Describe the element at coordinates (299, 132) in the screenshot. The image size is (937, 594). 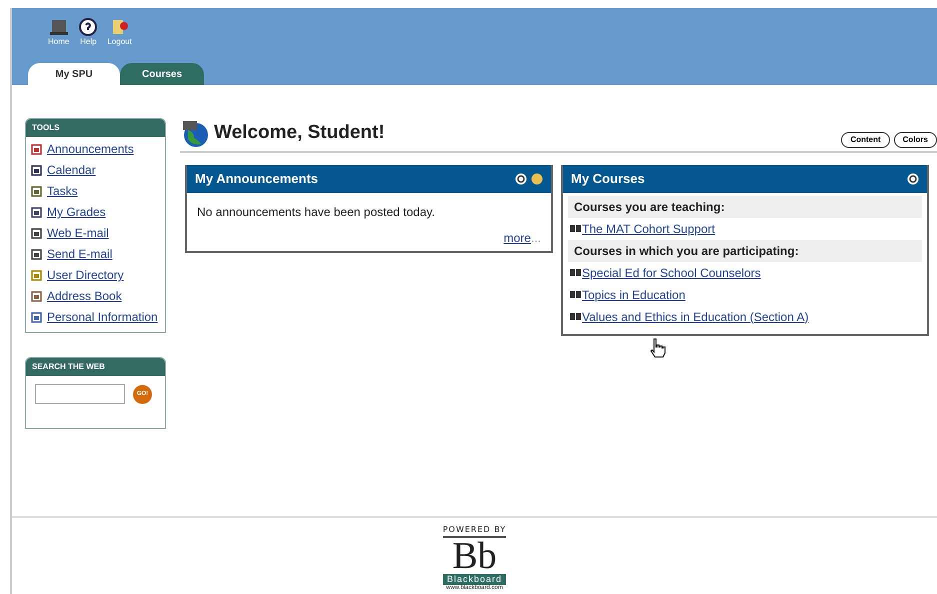
I see `page-title: Welcome, Student!` at that location.